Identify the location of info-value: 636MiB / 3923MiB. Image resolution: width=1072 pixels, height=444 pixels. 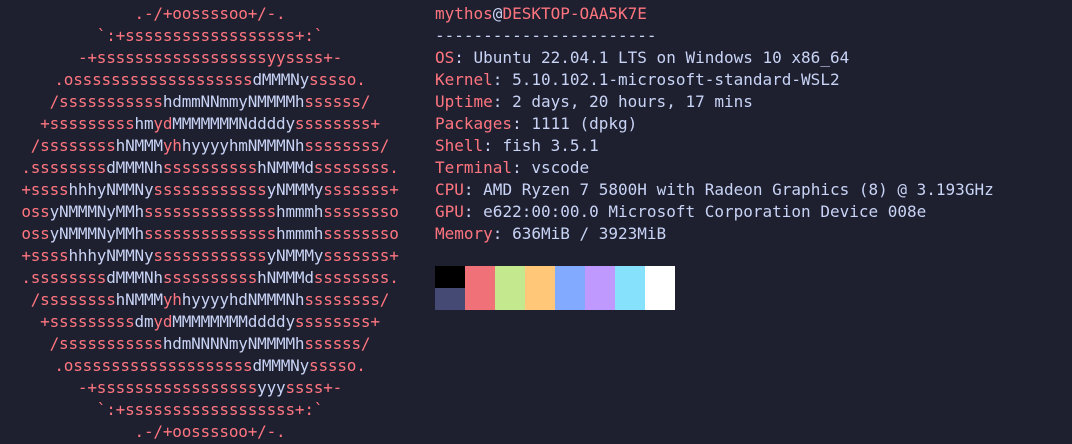
(589, 233).